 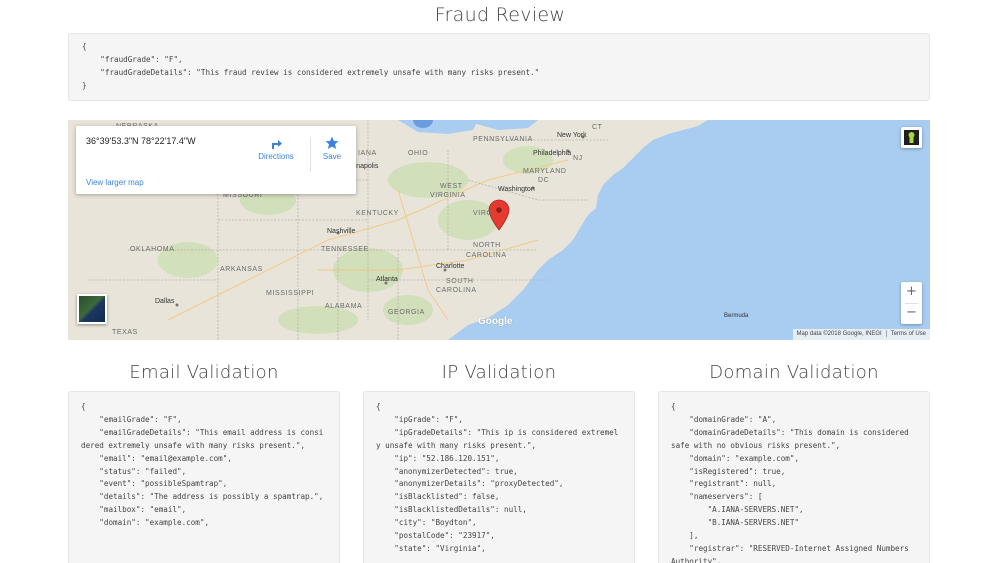 What do you see at coordinates (152, 249) in the screenshot?
I see `map-label: OKLAHOMA` at bounding box center [152, 249].